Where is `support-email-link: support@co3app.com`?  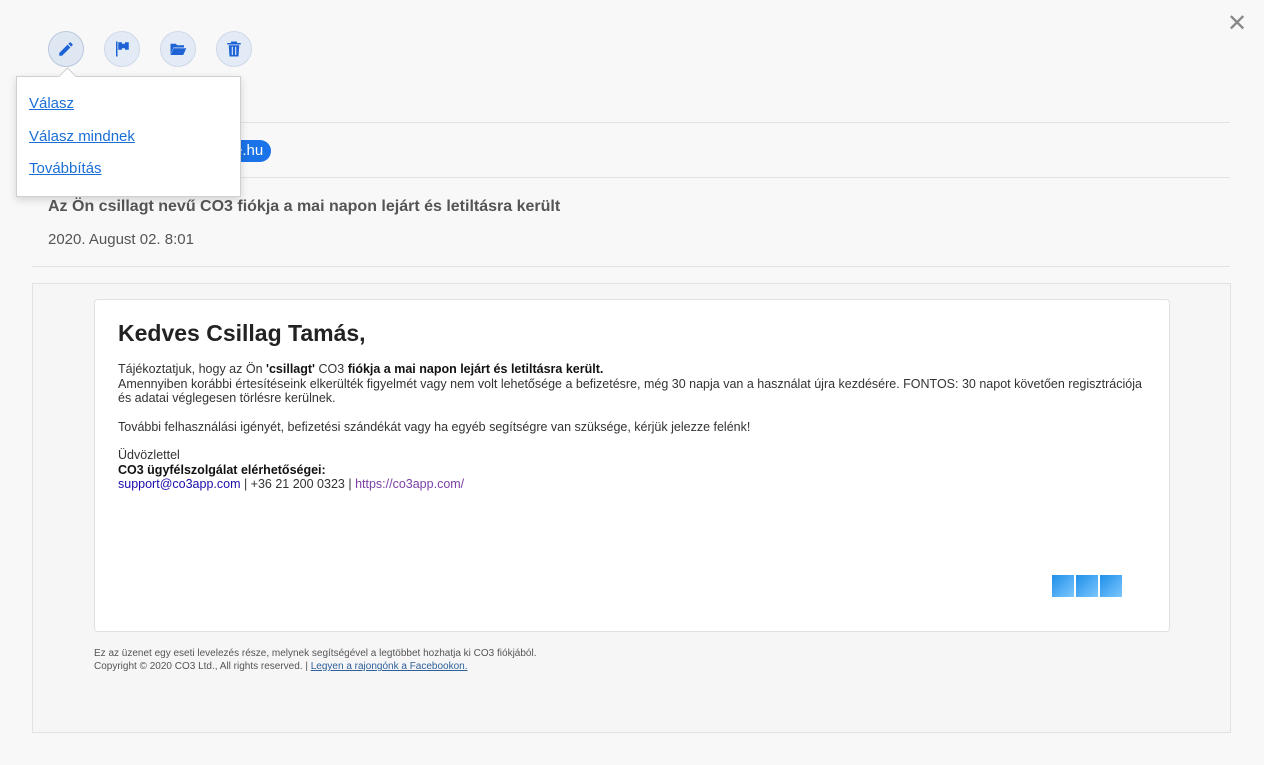 support-email-link: support@co3app.com is located at coordinates (179, 484).